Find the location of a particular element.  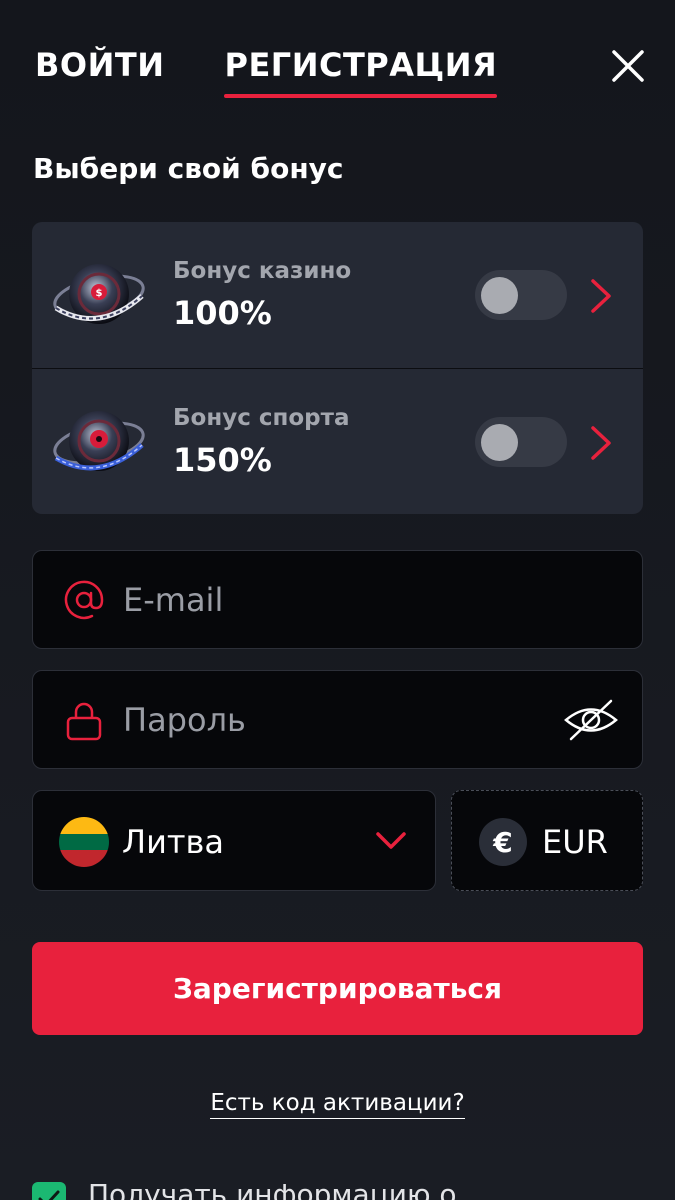

bonus-name: Бонус спорта is located at coordinates (261, 418).